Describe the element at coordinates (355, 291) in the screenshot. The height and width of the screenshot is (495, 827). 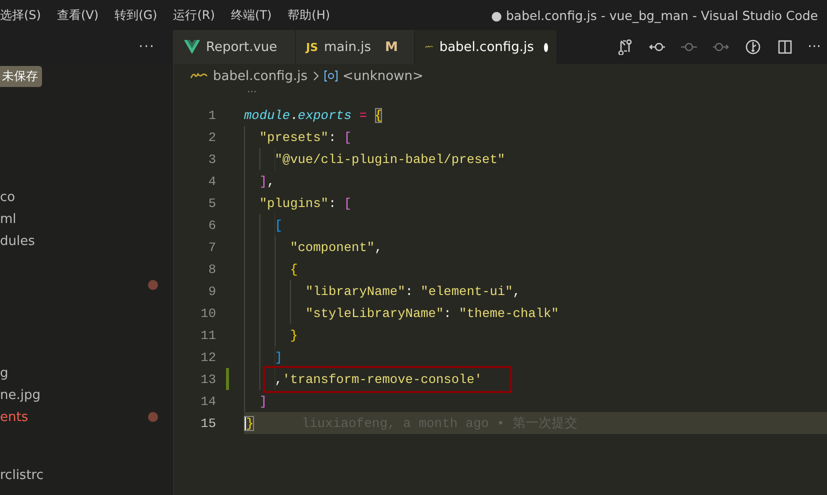
I see `code-token: "libraryName"` at that location.